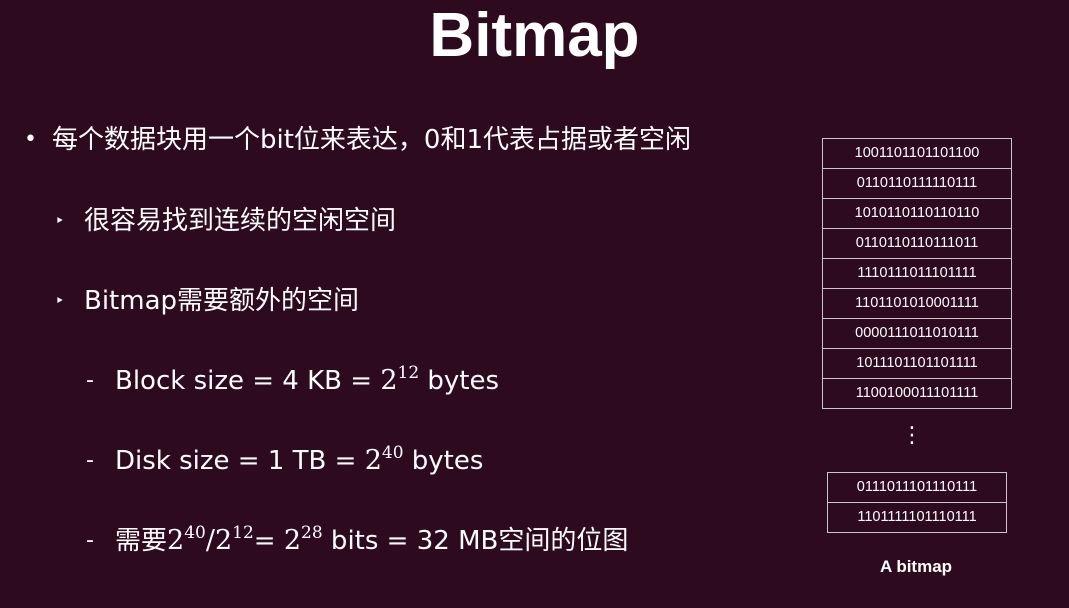 This screenshot has width=1069, height=608. I want to click on bitmap-row: 1101101010001111, so click(917, 304).